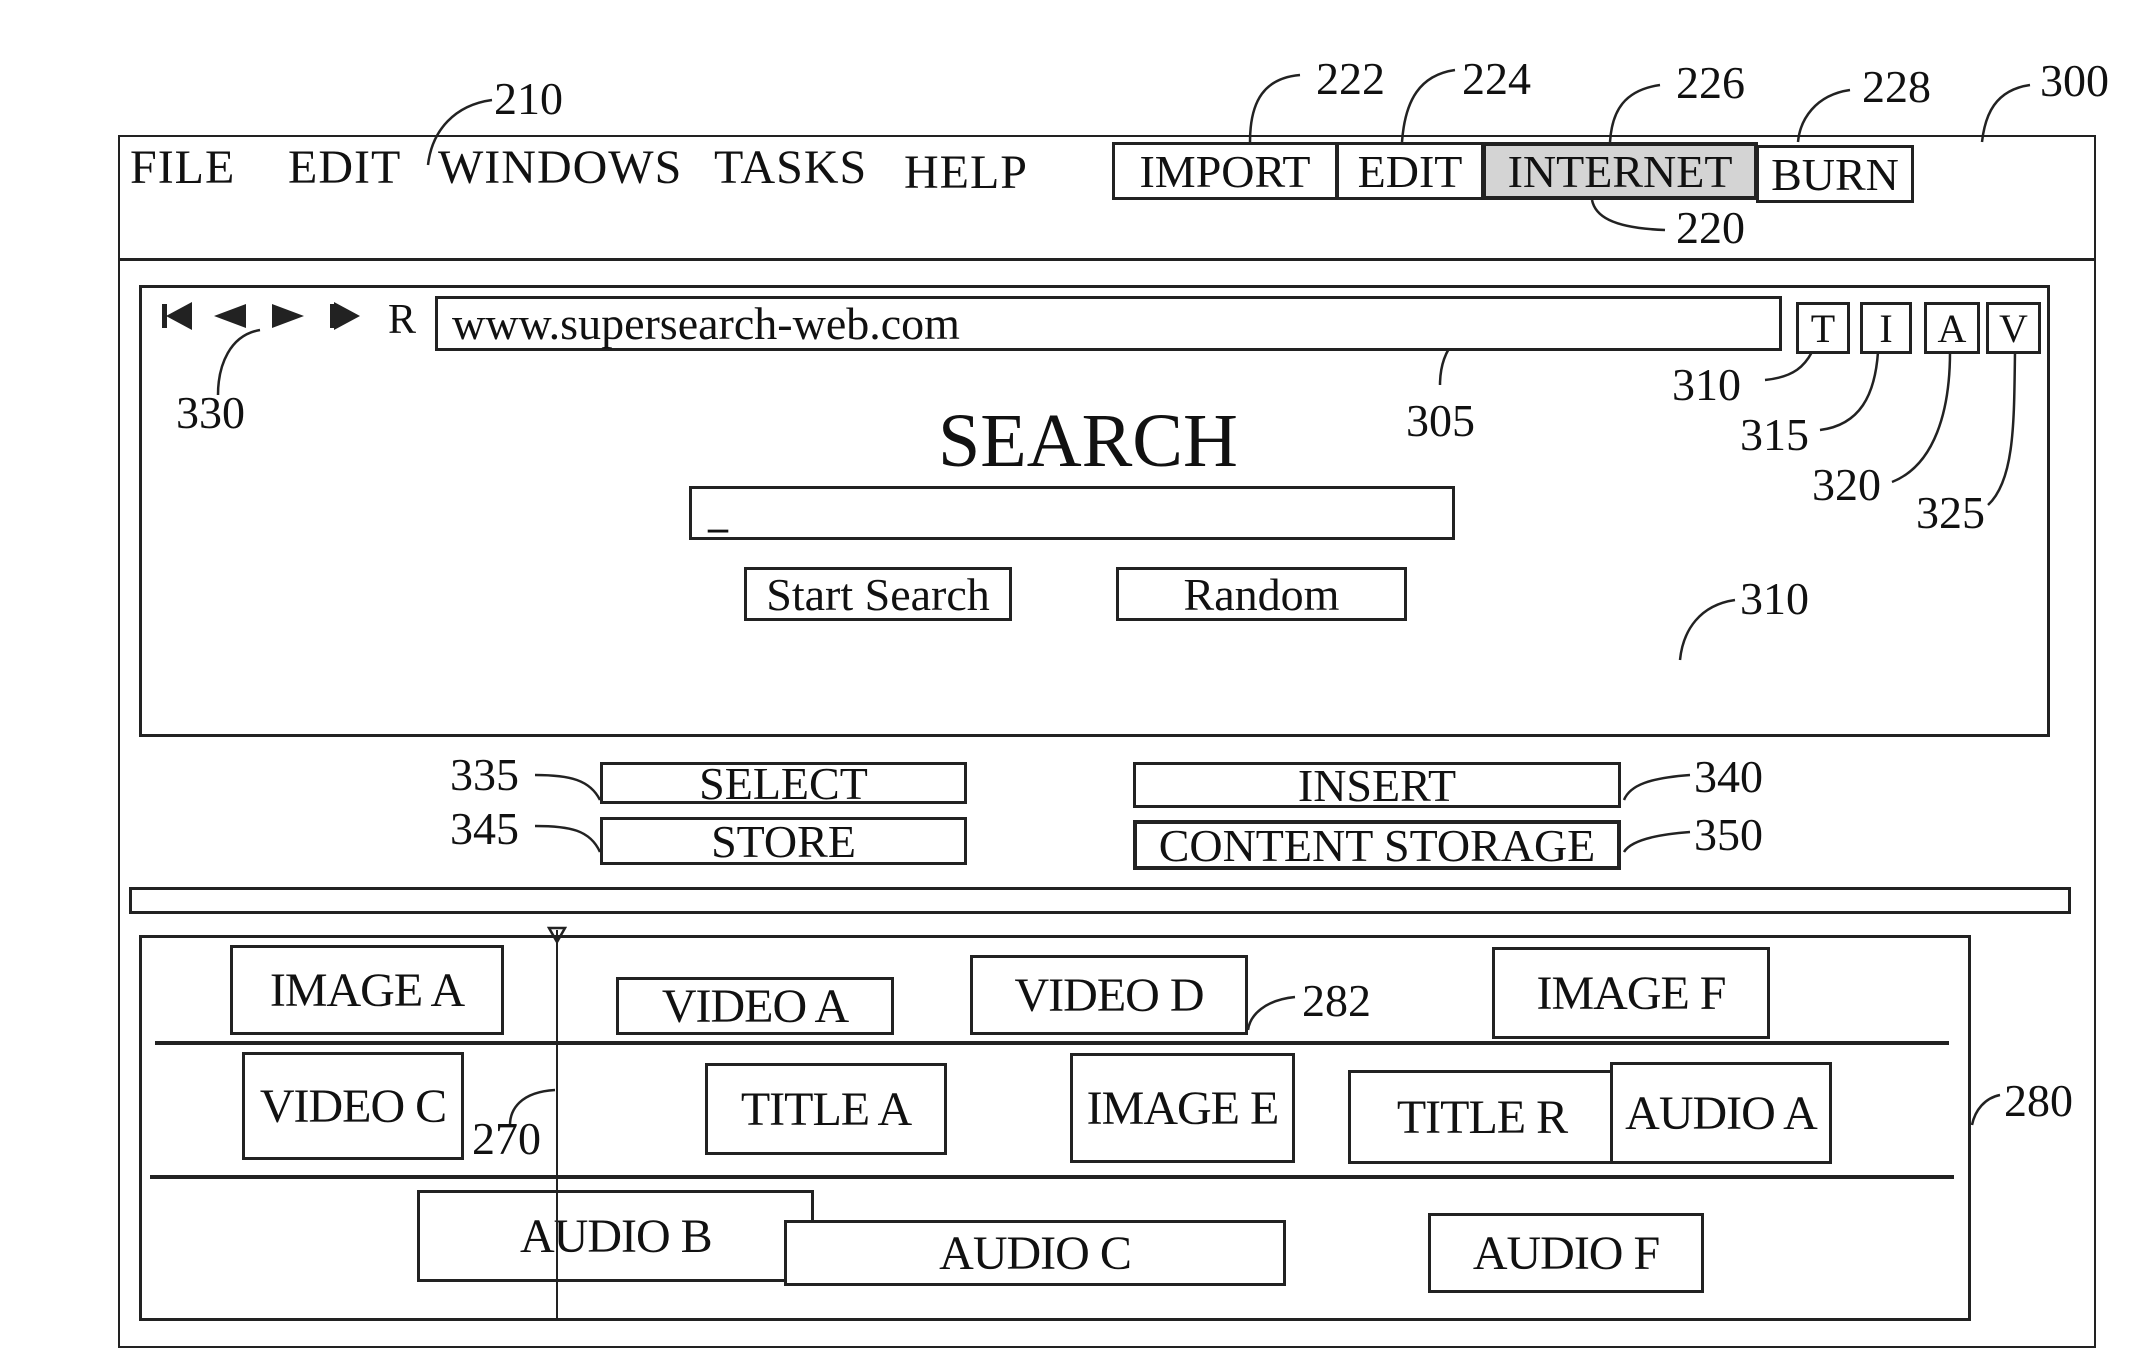 Image resolution: width=2154 pixels, height=1371 pixels. I want to click on menubar-divider, so click(1107, 259).